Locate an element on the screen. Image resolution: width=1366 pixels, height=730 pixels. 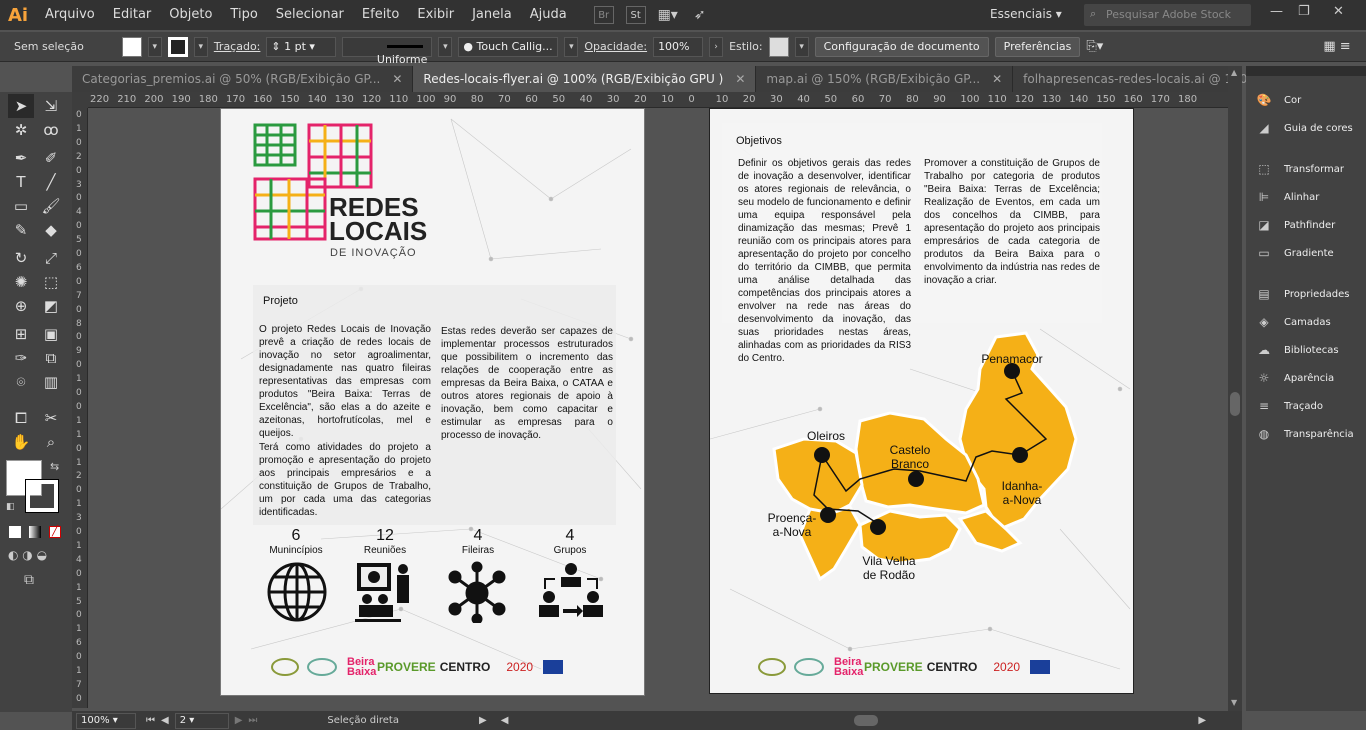
menu-objeto: Objeto is located at coordinates (190, 15).